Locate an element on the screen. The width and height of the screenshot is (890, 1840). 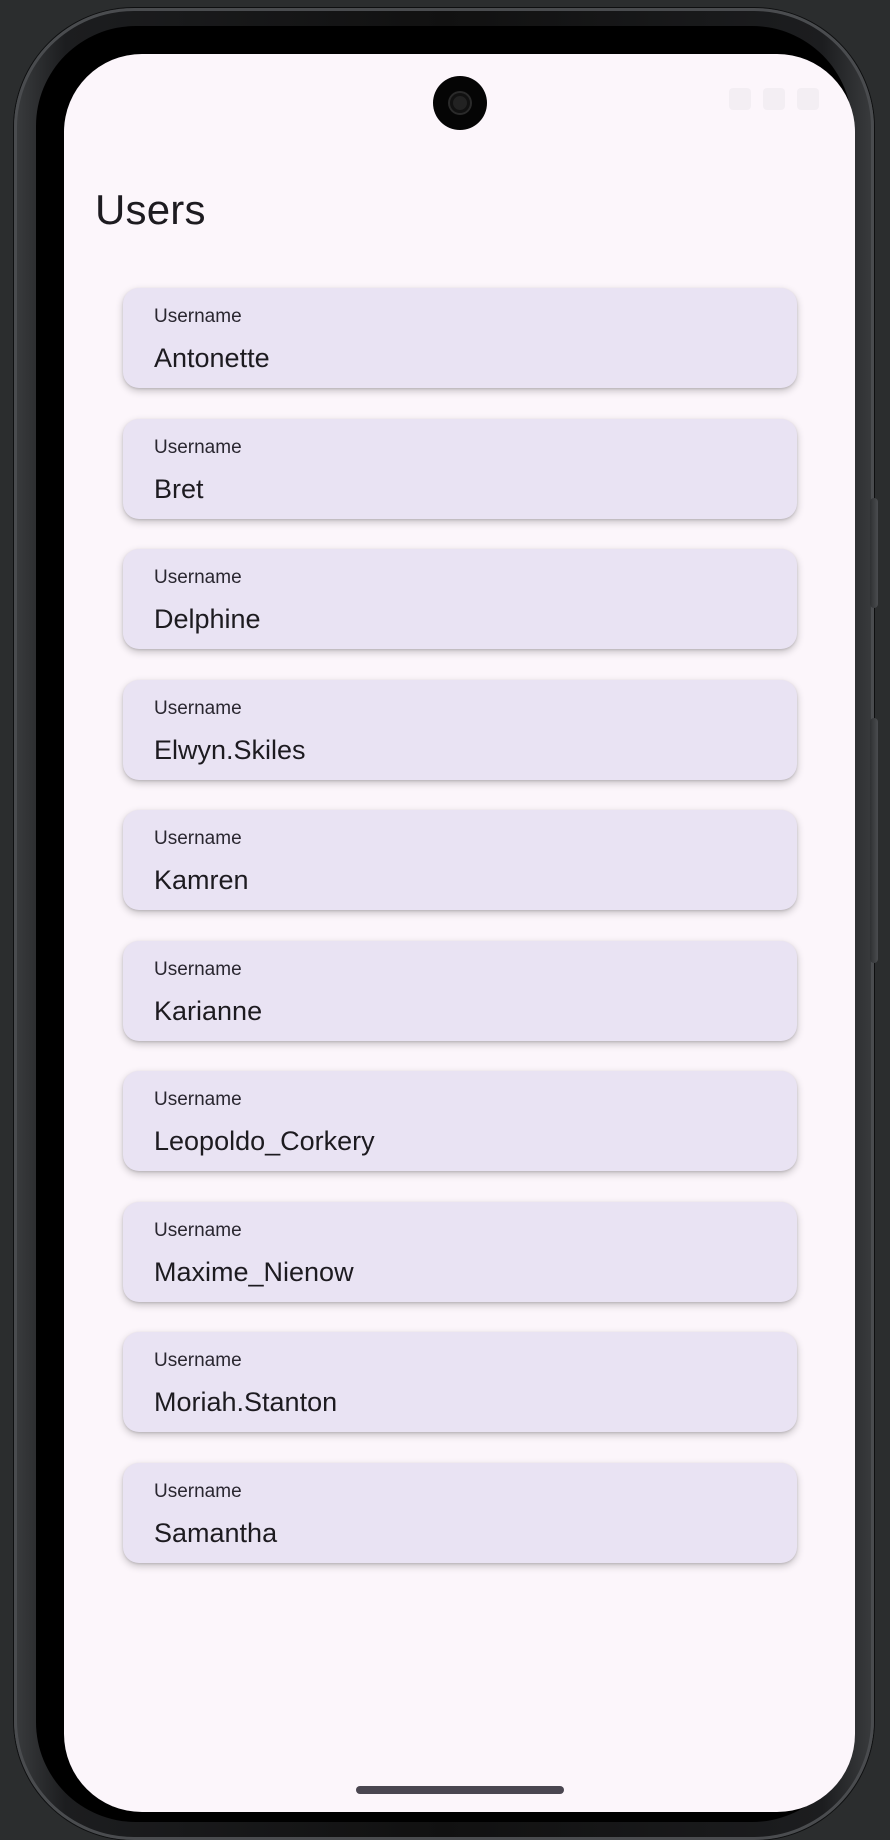
status-bar is located at coordinates (459, 102).